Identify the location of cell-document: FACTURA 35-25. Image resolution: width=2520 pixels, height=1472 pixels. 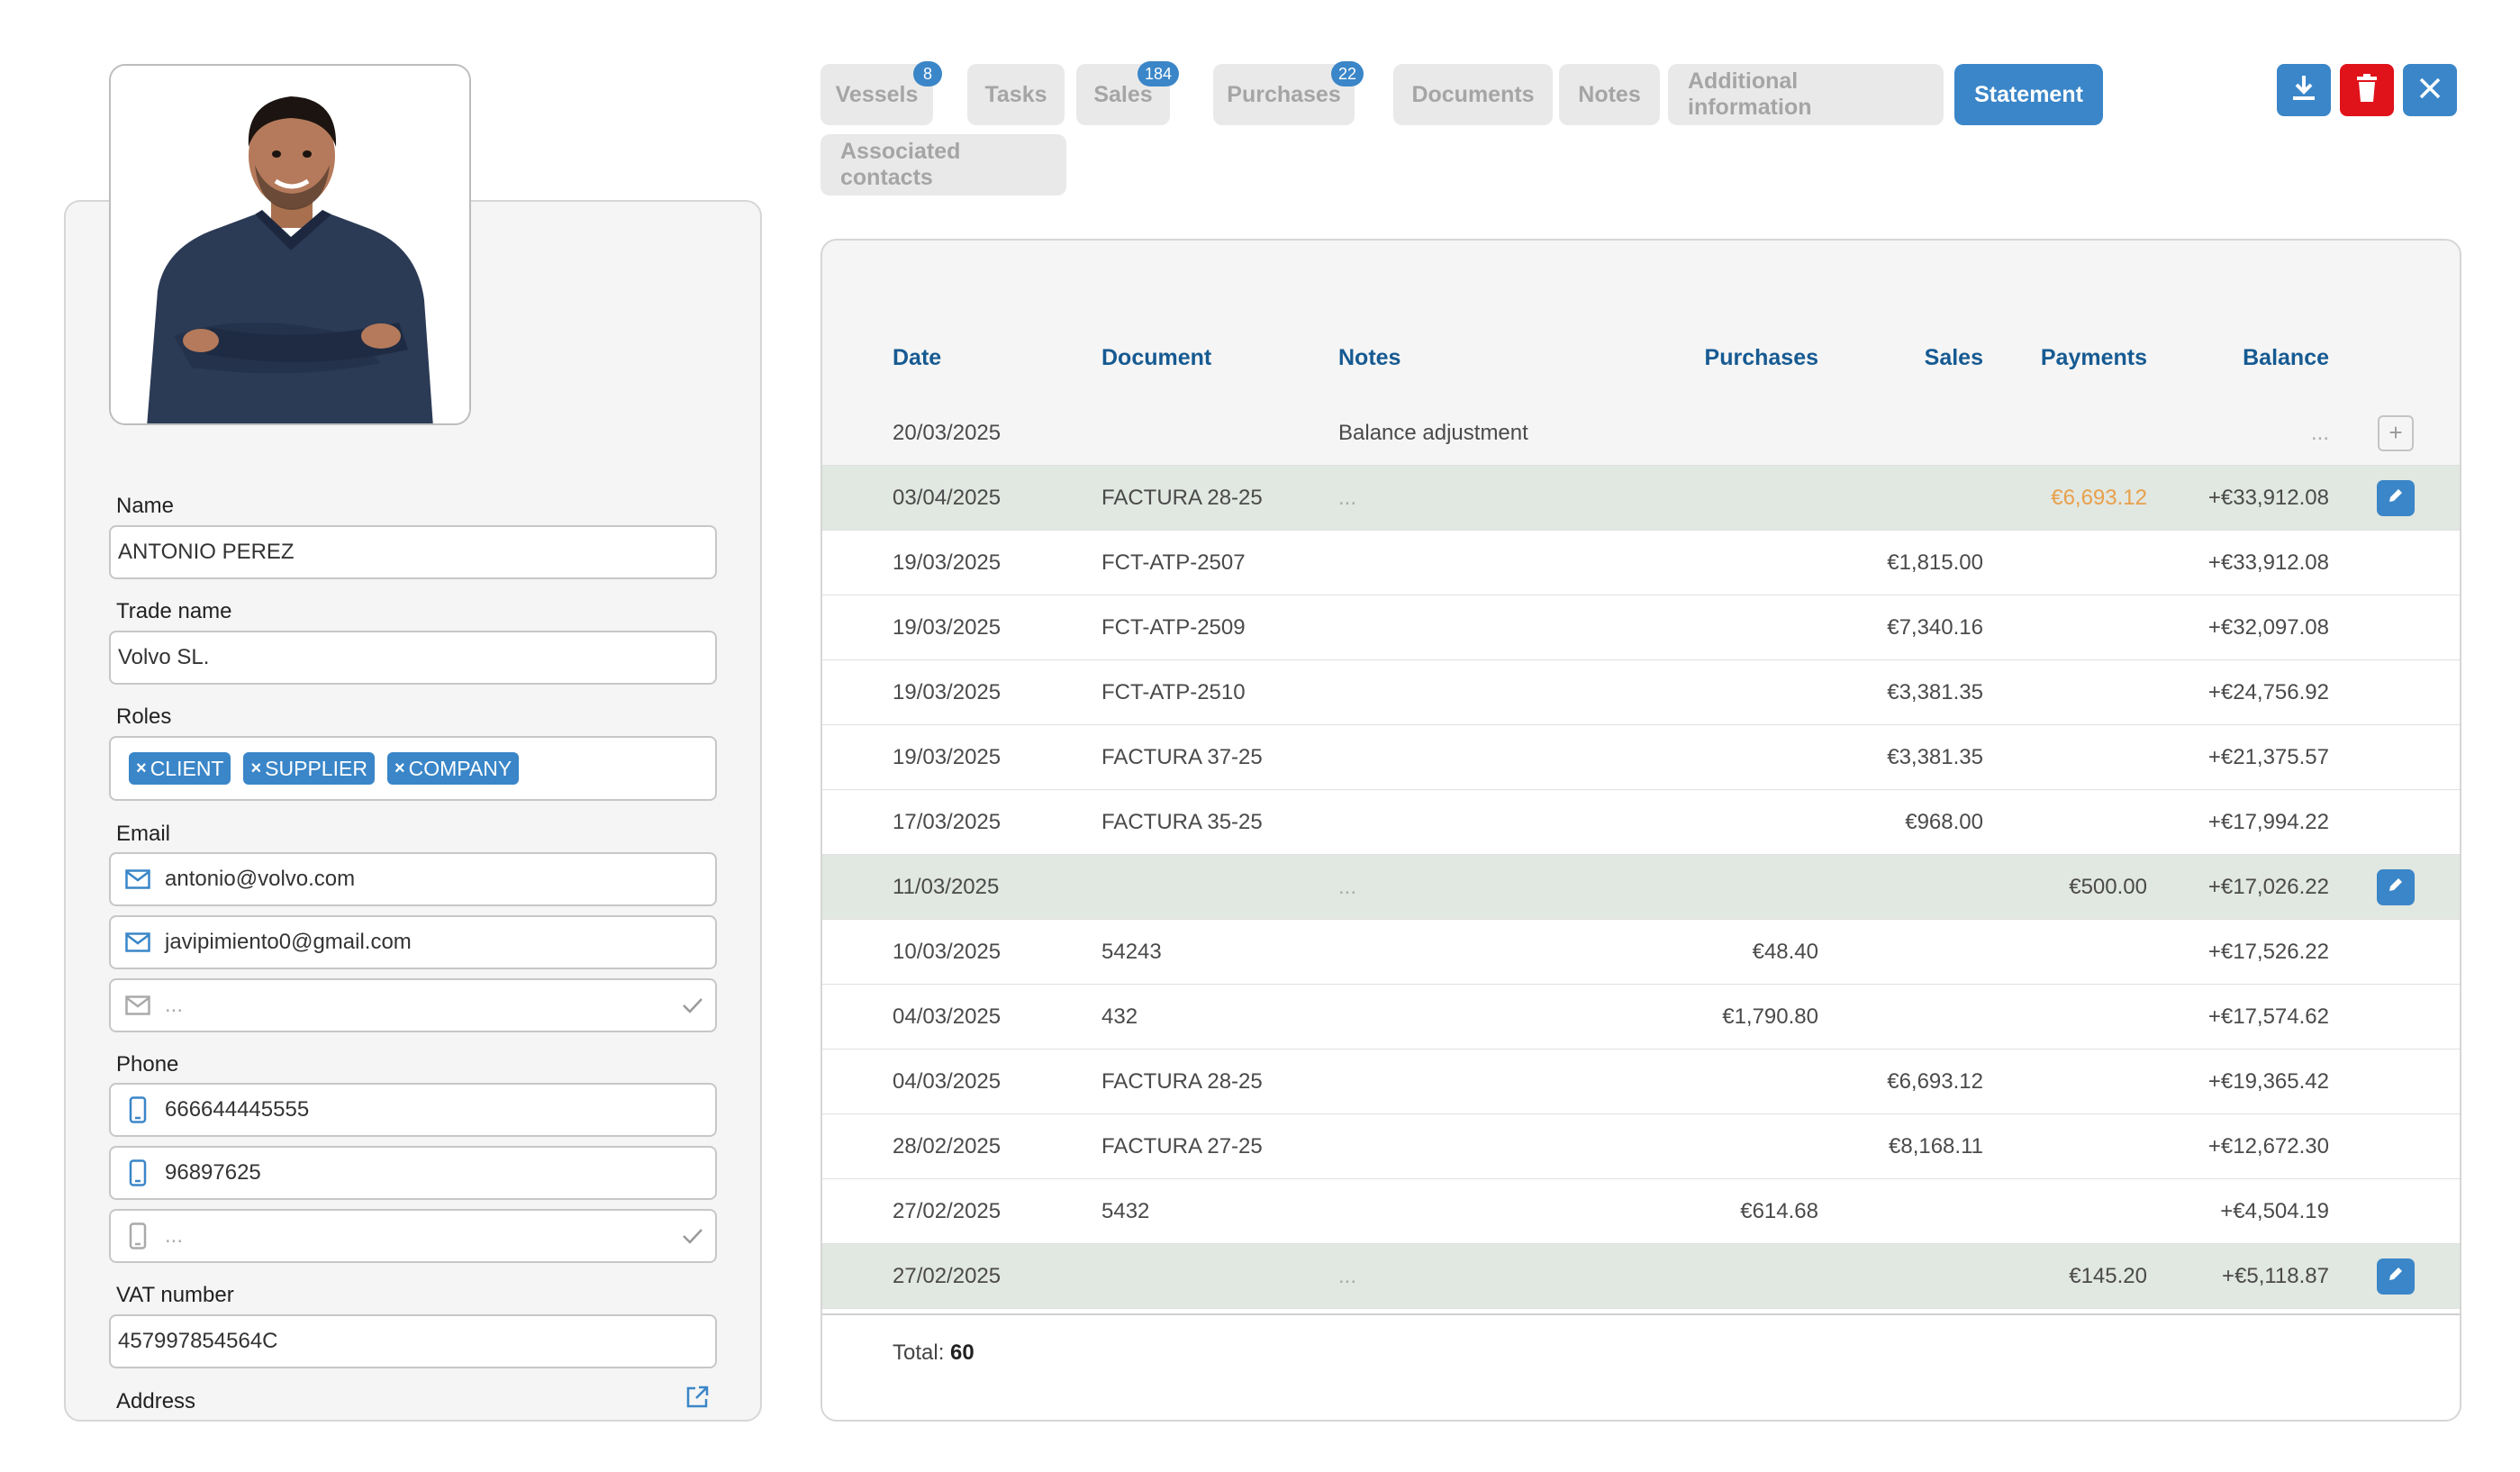
(1182, 821).